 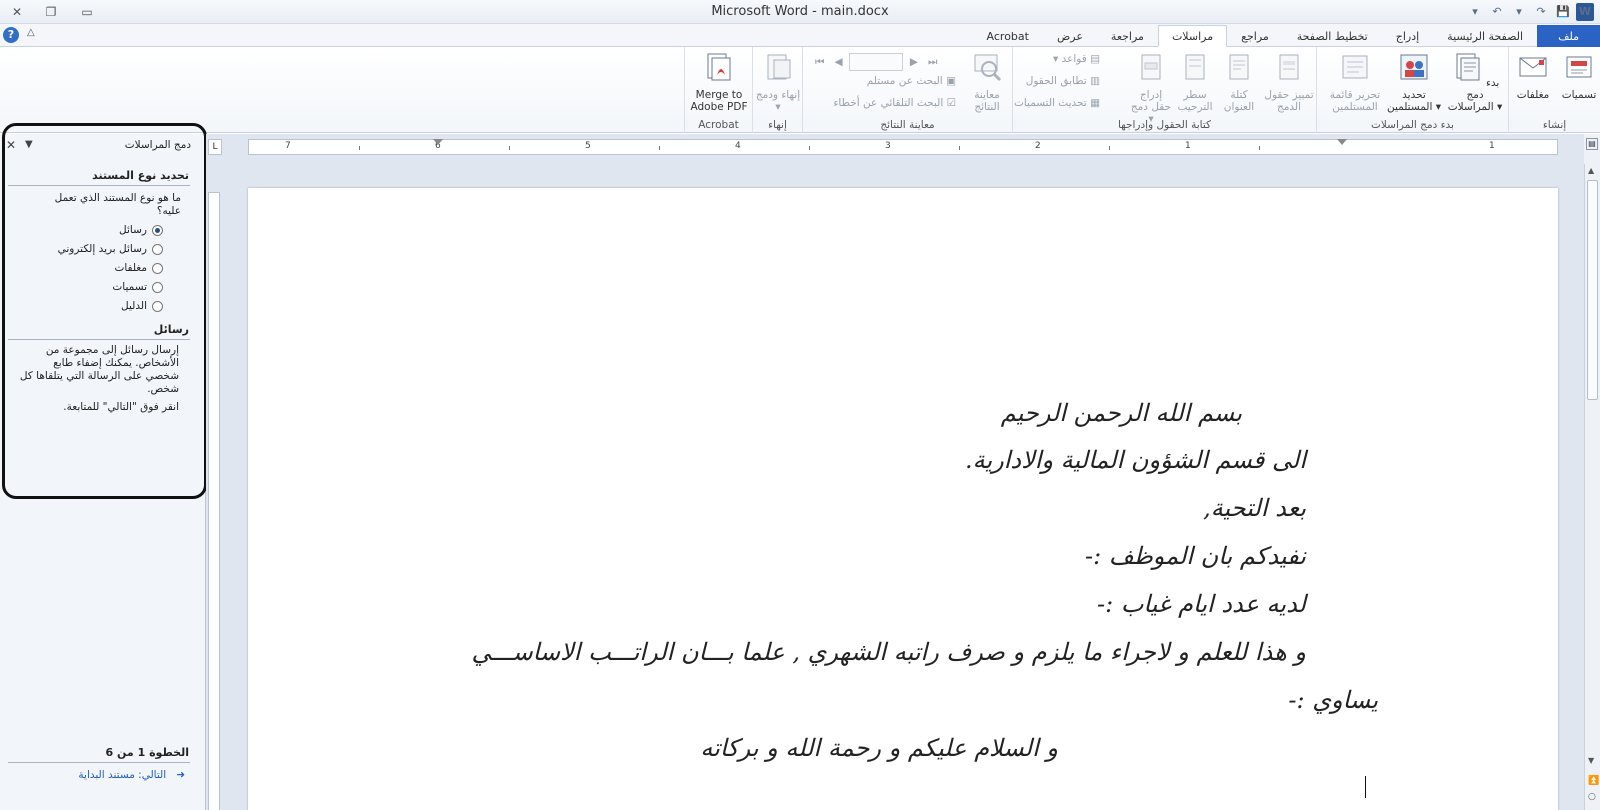 What do you see at coordinates (1127, 36) in the screenshot?
I see `tab-review: مراجعة` at bounding box center [1127, 36].